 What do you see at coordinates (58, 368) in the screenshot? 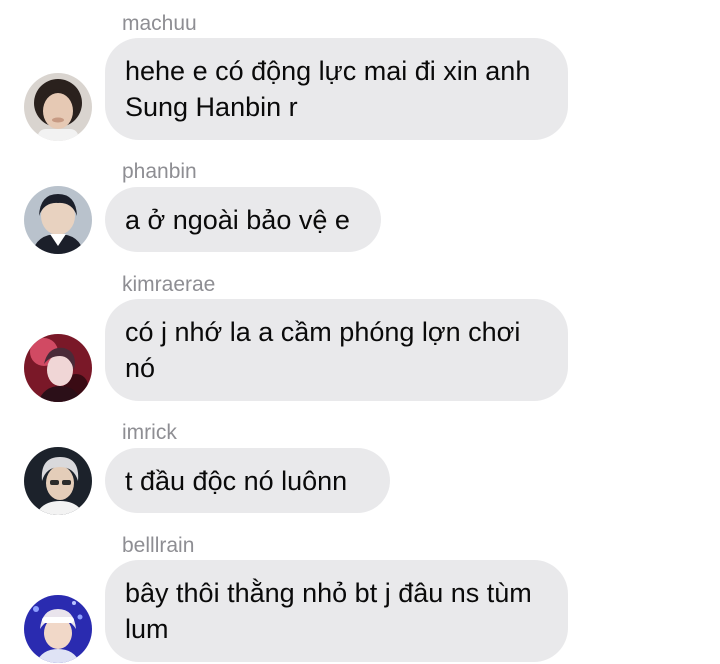
I see `user-avatar-kimraerae-icon` at bounding box center [58, 368].